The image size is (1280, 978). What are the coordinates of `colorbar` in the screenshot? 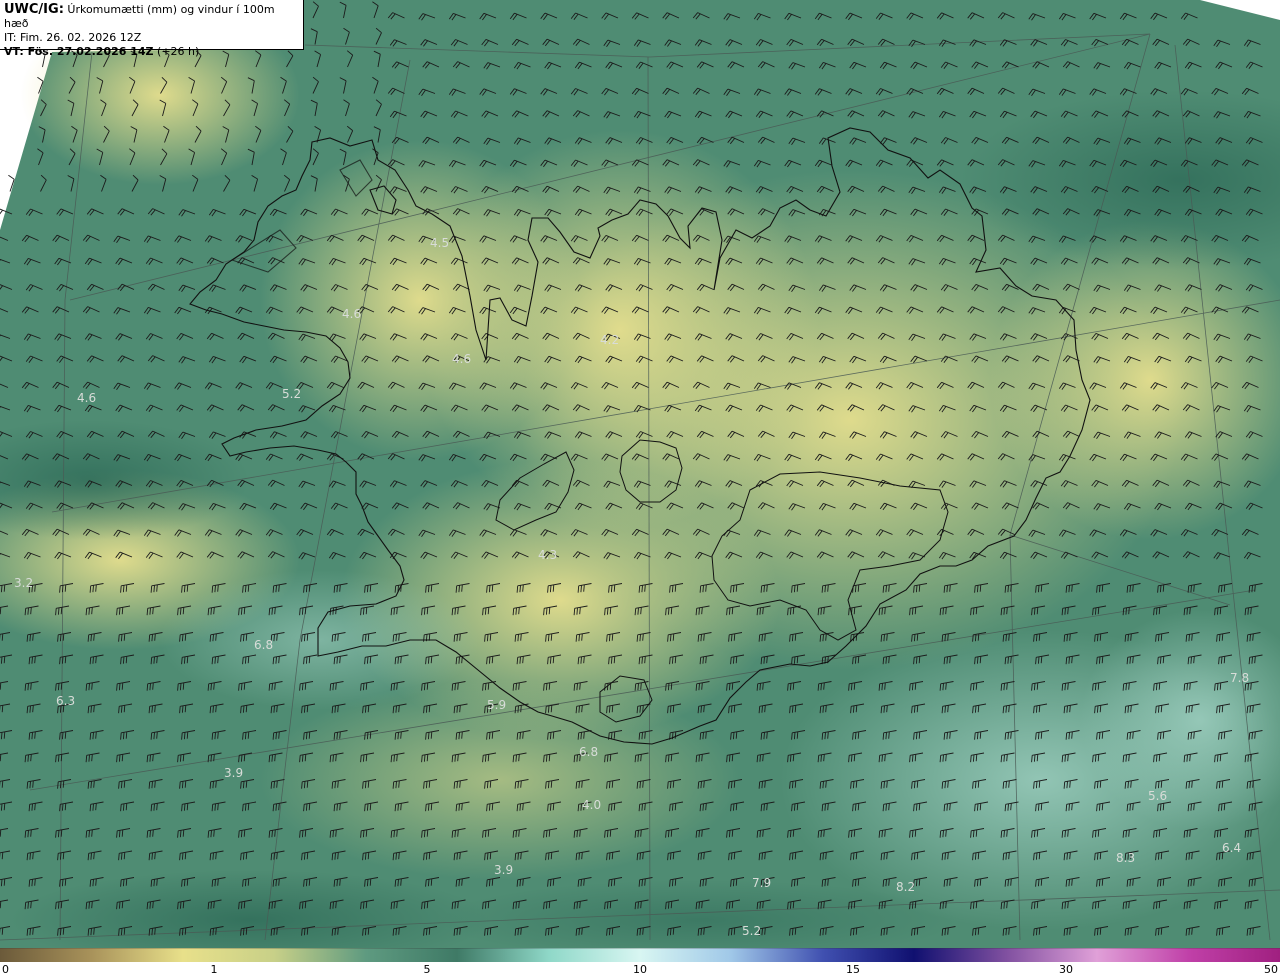 It's located at (640, 955).